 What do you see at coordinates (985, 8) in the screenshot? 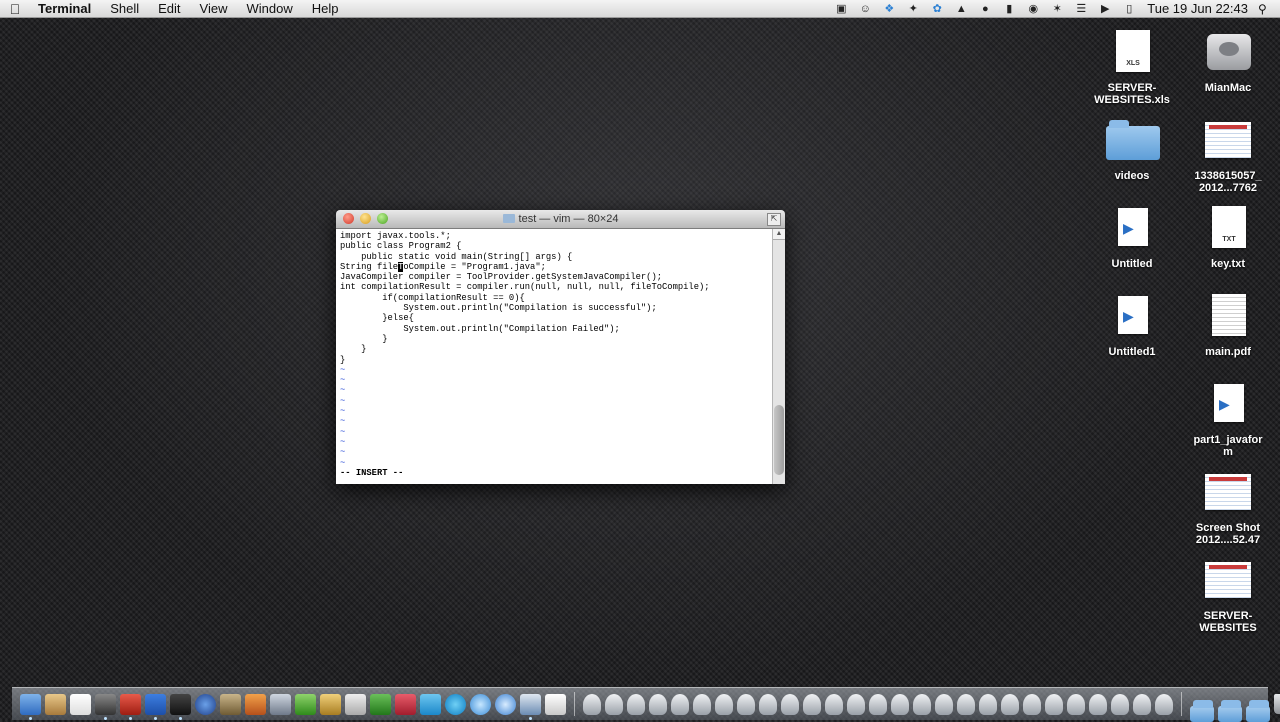
I see `paw-icon: ●` at bounding box center [985, 8].